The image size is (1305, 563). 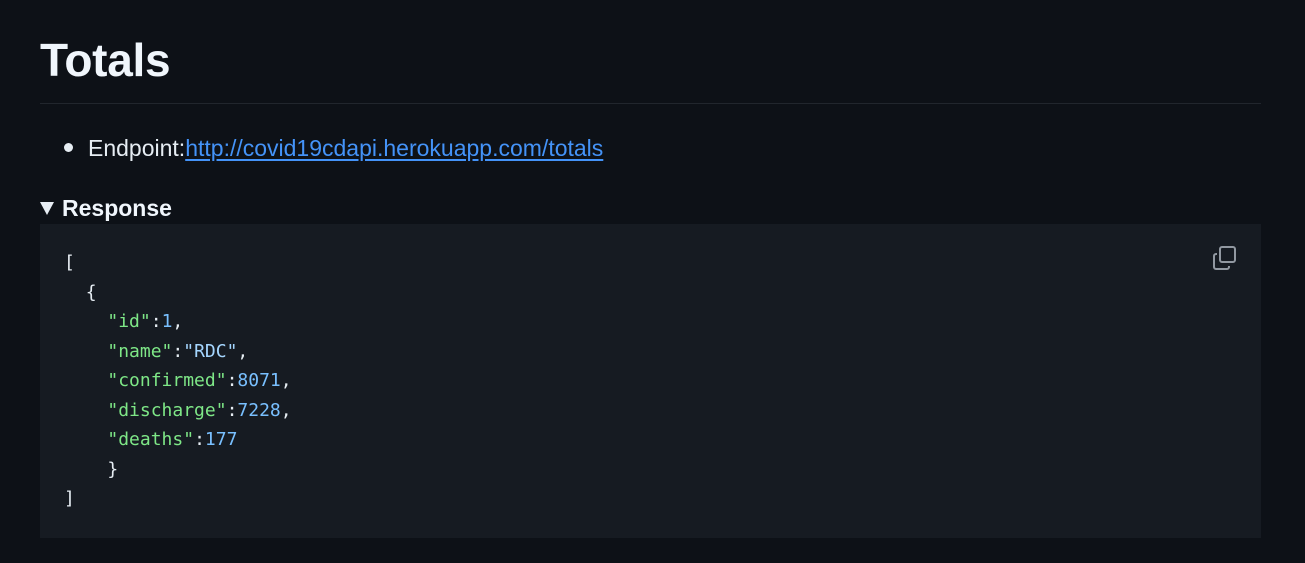 I want to click on json-value-id: 1, so click(x=167, y=321).